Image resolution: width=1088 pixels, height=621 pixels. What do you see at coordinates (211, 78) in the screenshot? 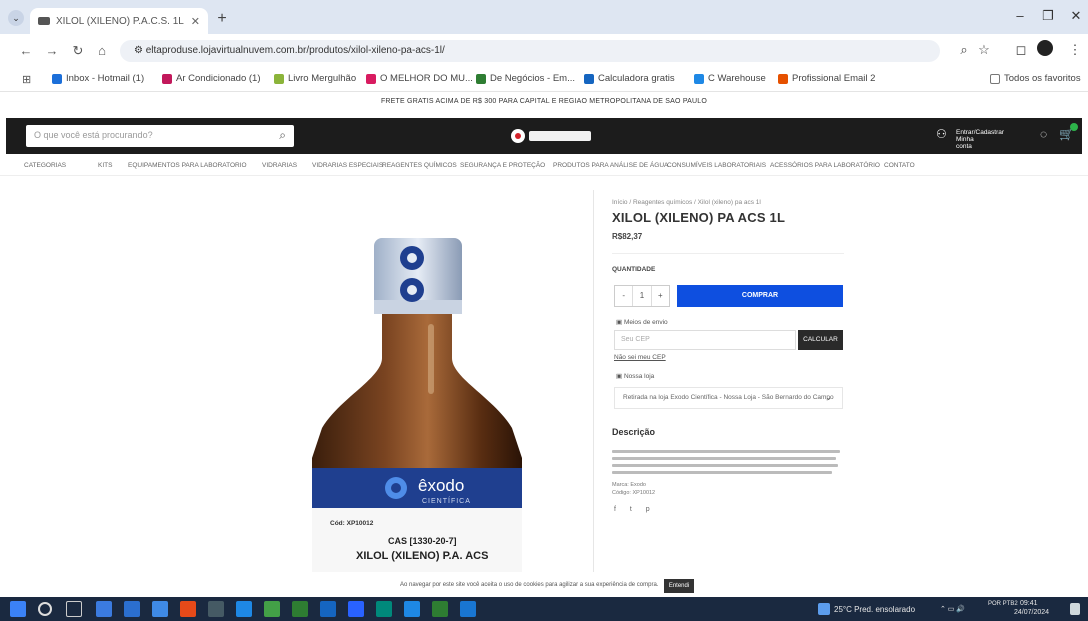
I see `bookmark-item: Ar Condicionado (1)` at bounding box center [211, 78].